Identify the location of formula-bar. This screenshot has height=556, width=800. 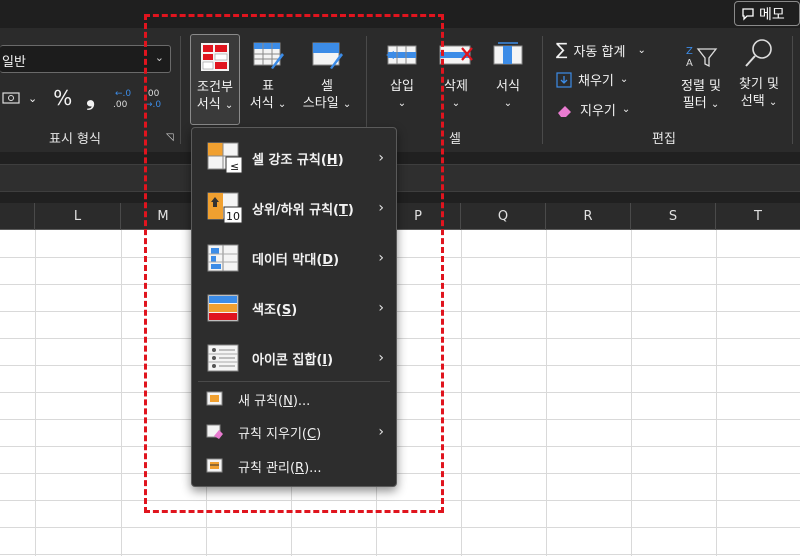
(400, 178).